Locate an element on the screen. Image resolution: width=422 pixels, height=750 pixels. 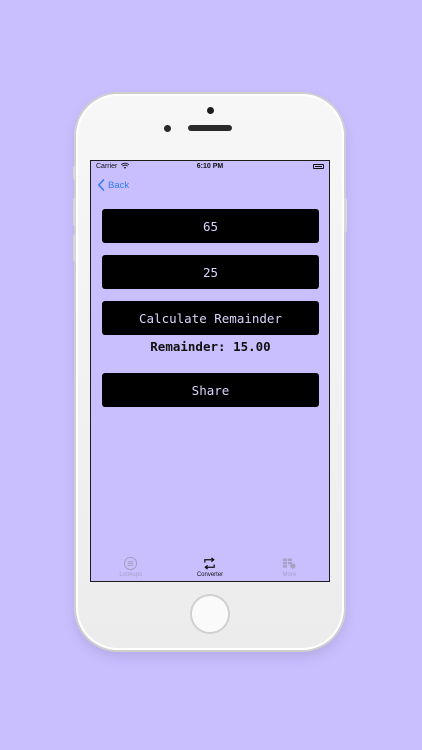
back-label: Back is located at coordinates (119, 185).